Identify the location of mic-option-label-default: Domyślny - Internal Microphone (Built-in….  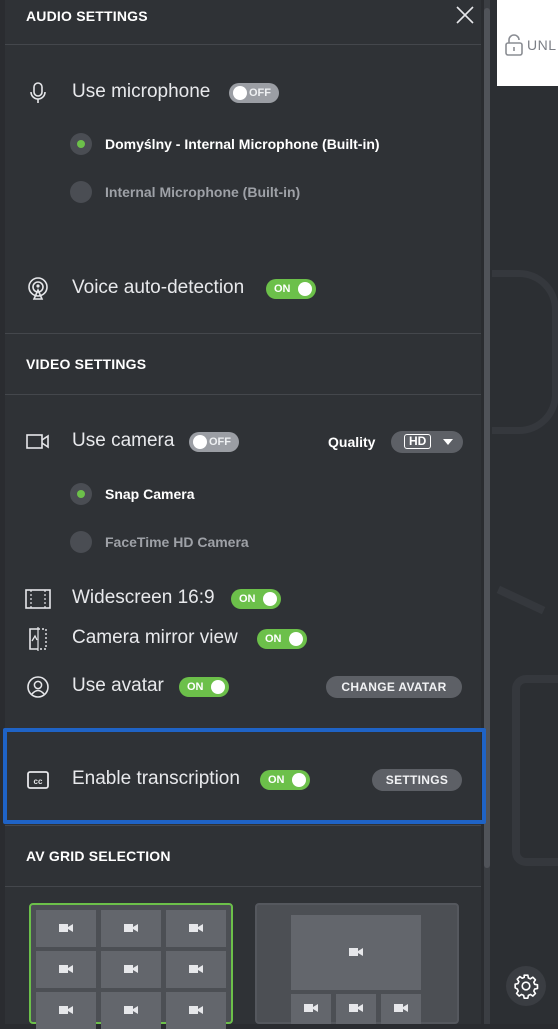
(242, 144).